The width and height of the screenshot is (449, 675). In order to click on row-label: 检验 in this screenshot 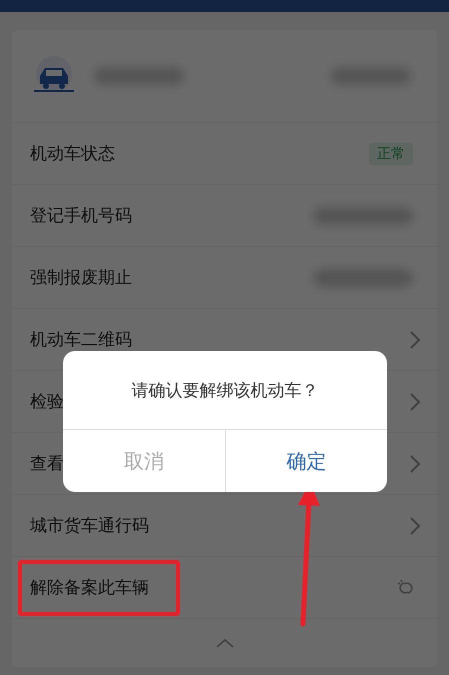, I will do `click(47, 402)`.